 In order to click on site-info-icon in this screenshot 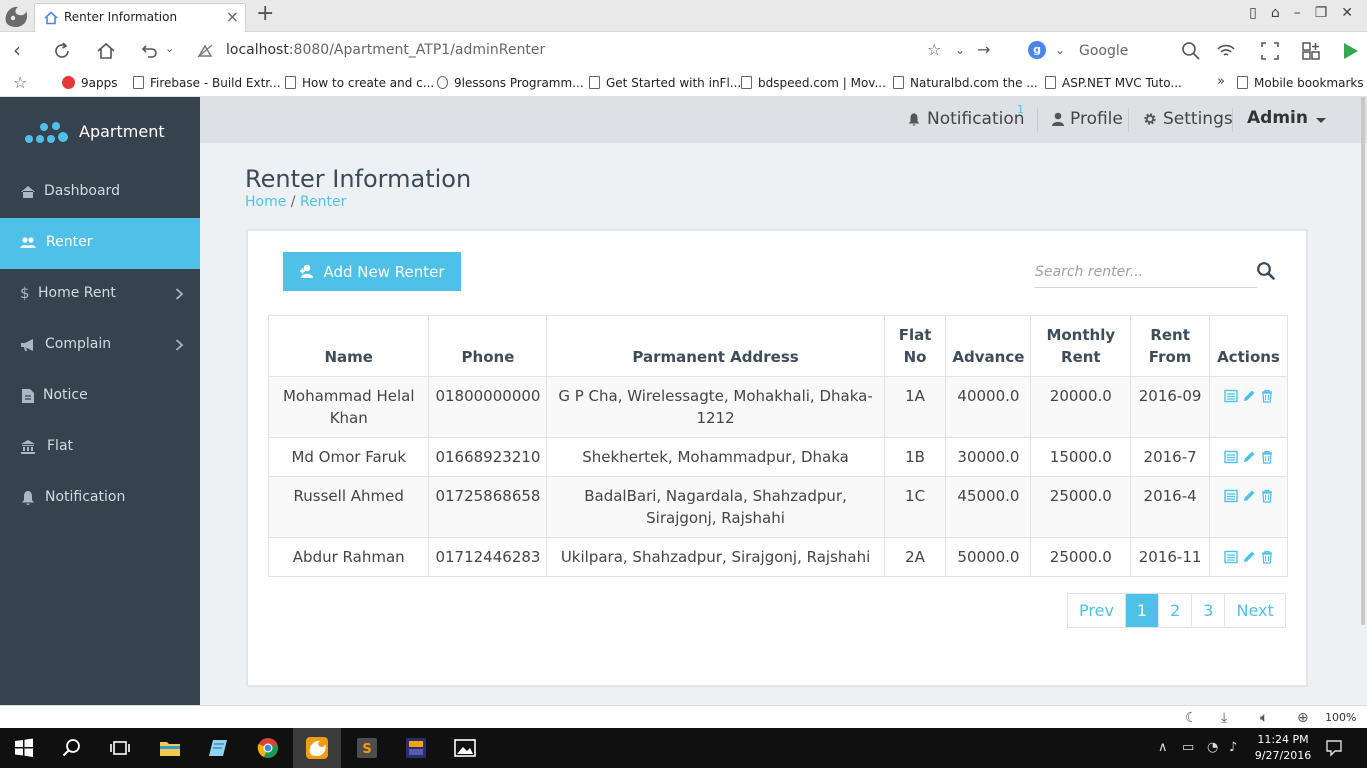, I will do `click(205, 51)`.